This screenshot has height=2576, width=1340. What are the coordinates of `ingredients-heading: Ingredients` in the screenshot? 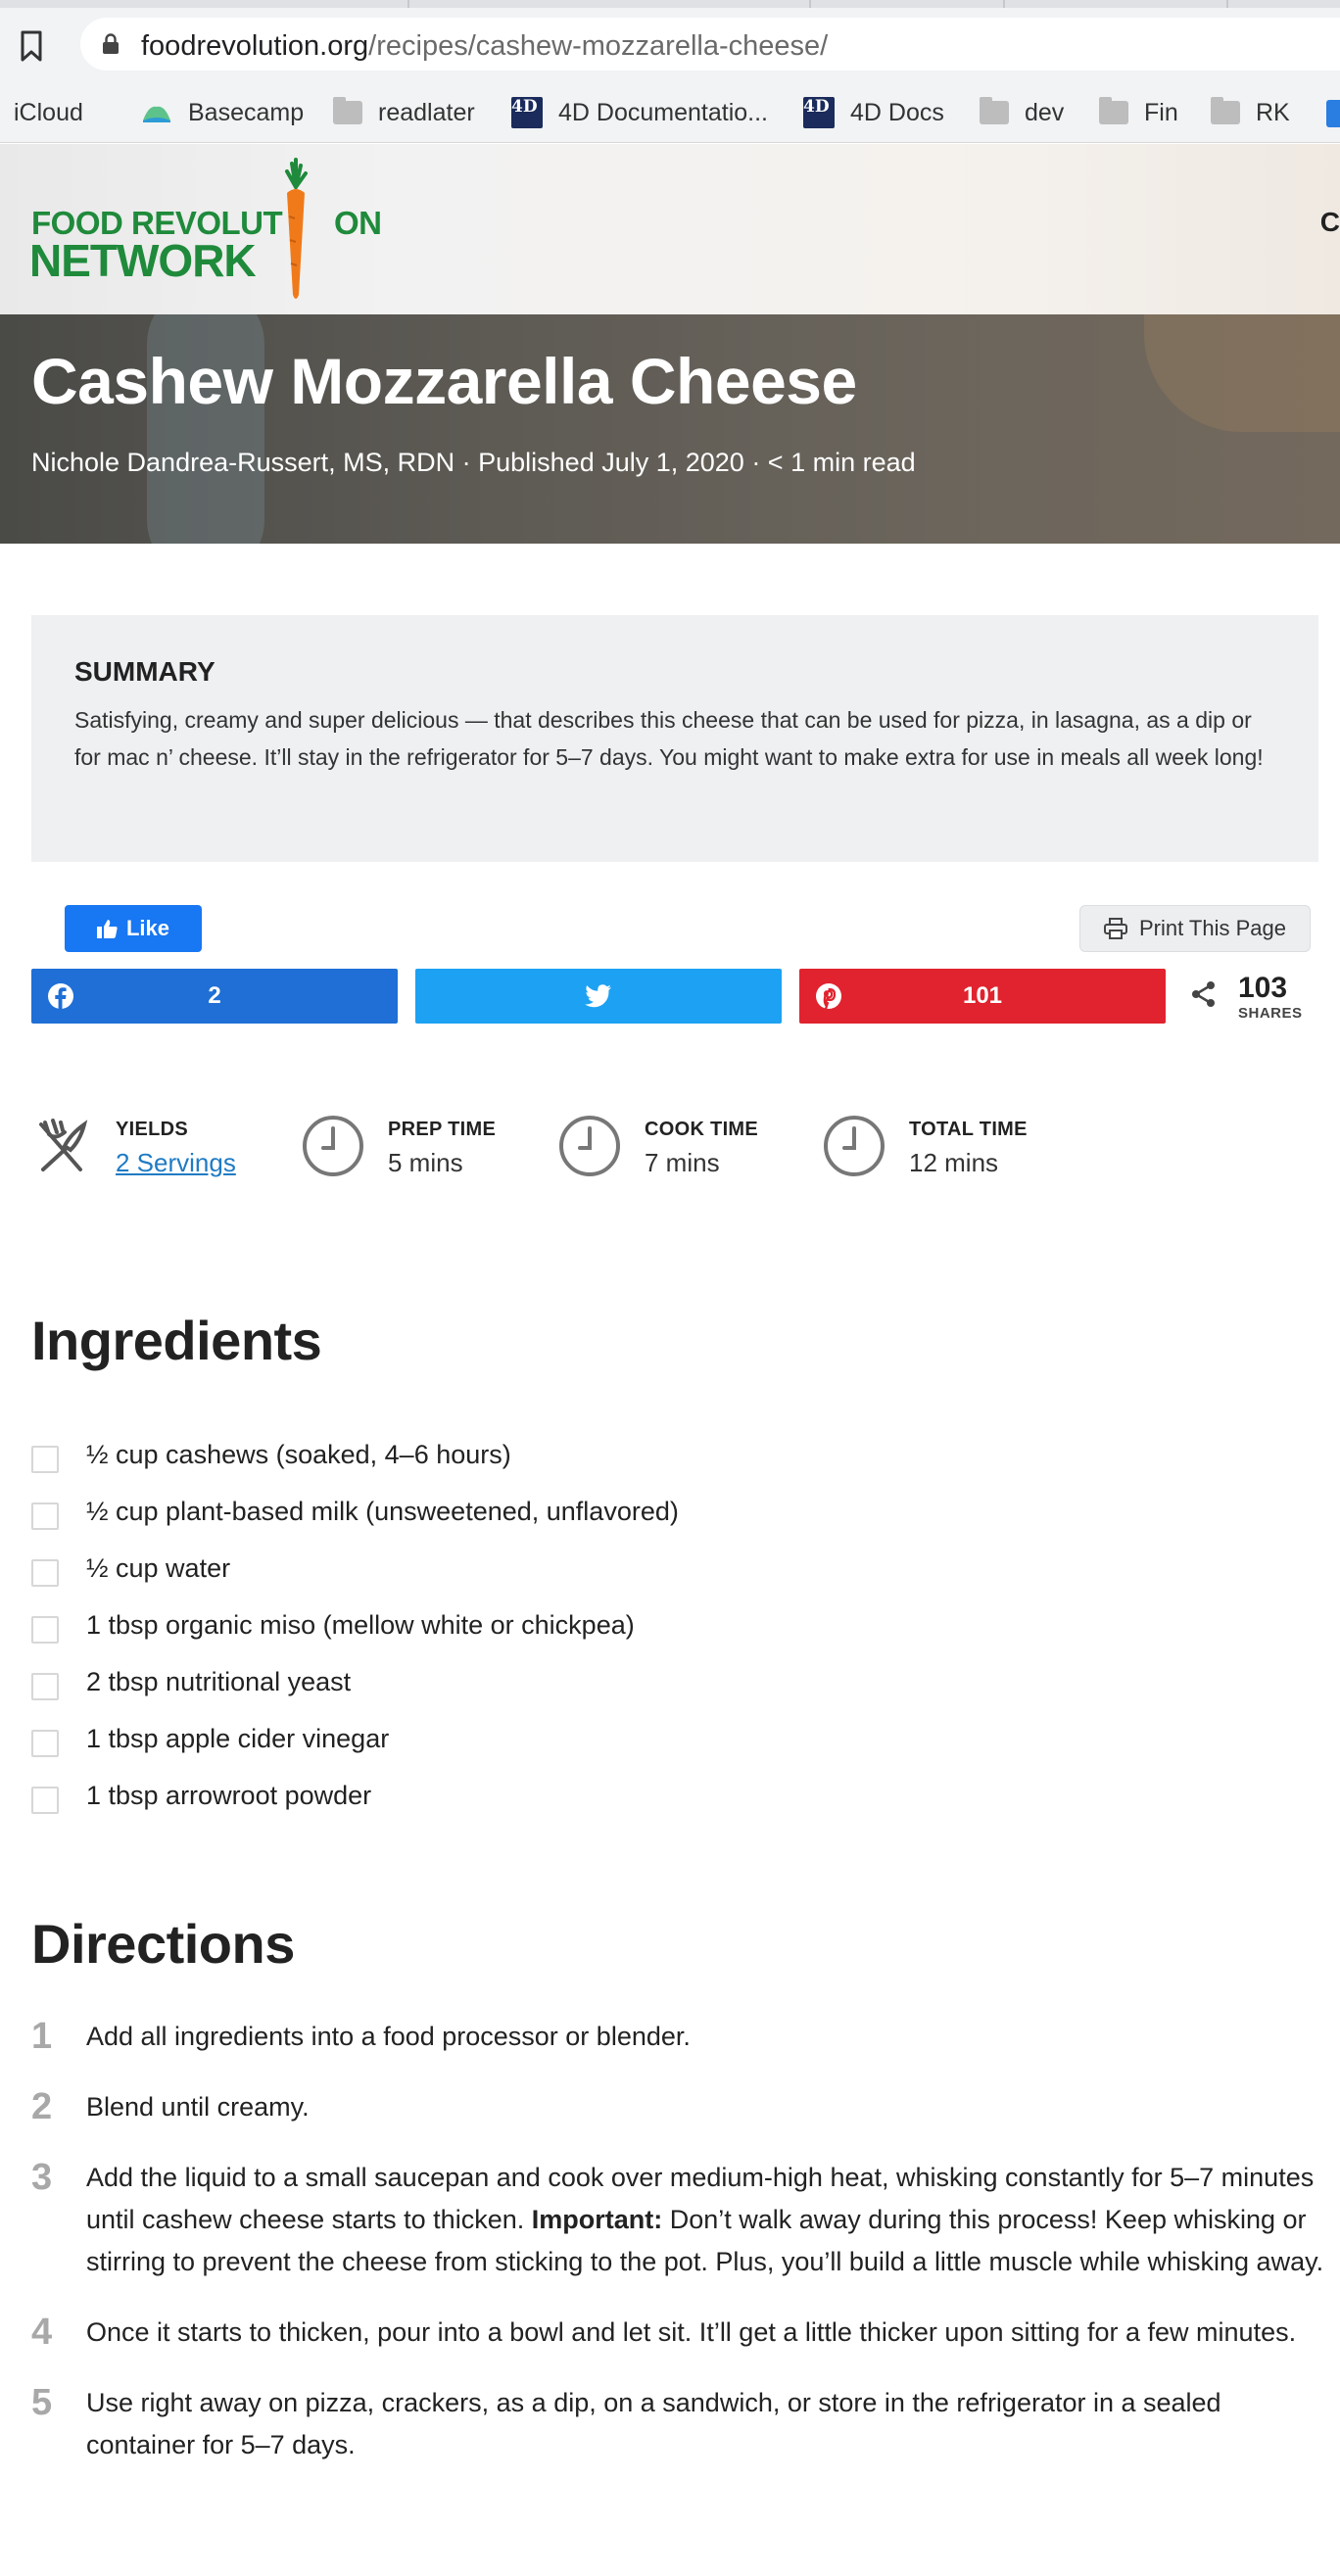 It's located at (177, 1340).